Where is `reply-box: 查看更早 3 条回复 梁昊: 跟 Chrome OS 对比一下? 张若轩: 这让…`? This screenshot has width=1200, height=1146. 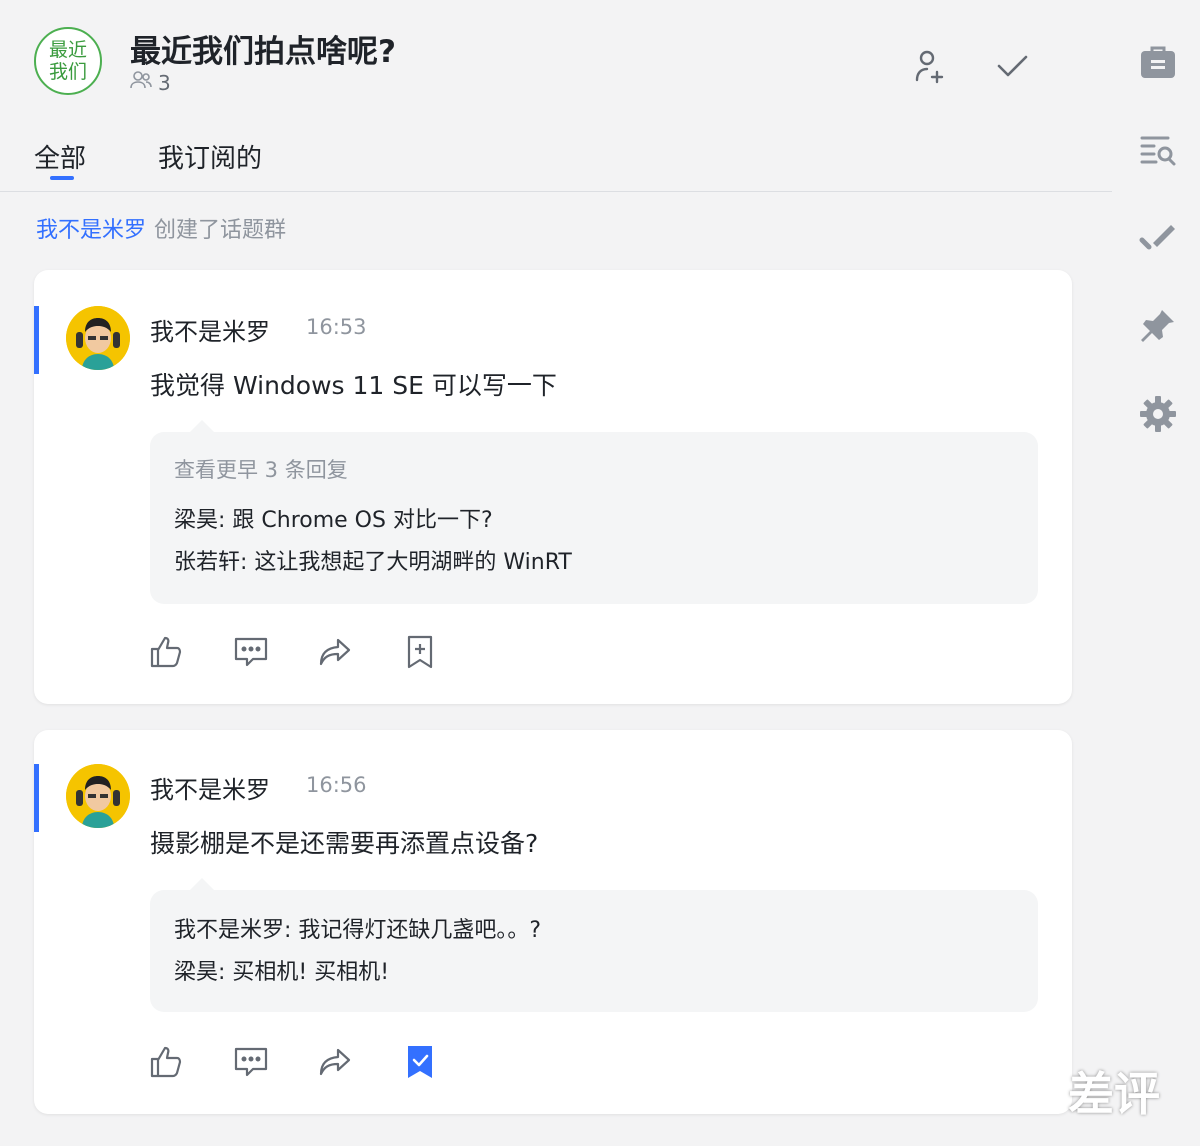 reply-box: 查看更早 3 条回复 梁昊: 跟 Chrome OS 对比一下? 张若轩: 这让… is located at coordinates (594, 512).